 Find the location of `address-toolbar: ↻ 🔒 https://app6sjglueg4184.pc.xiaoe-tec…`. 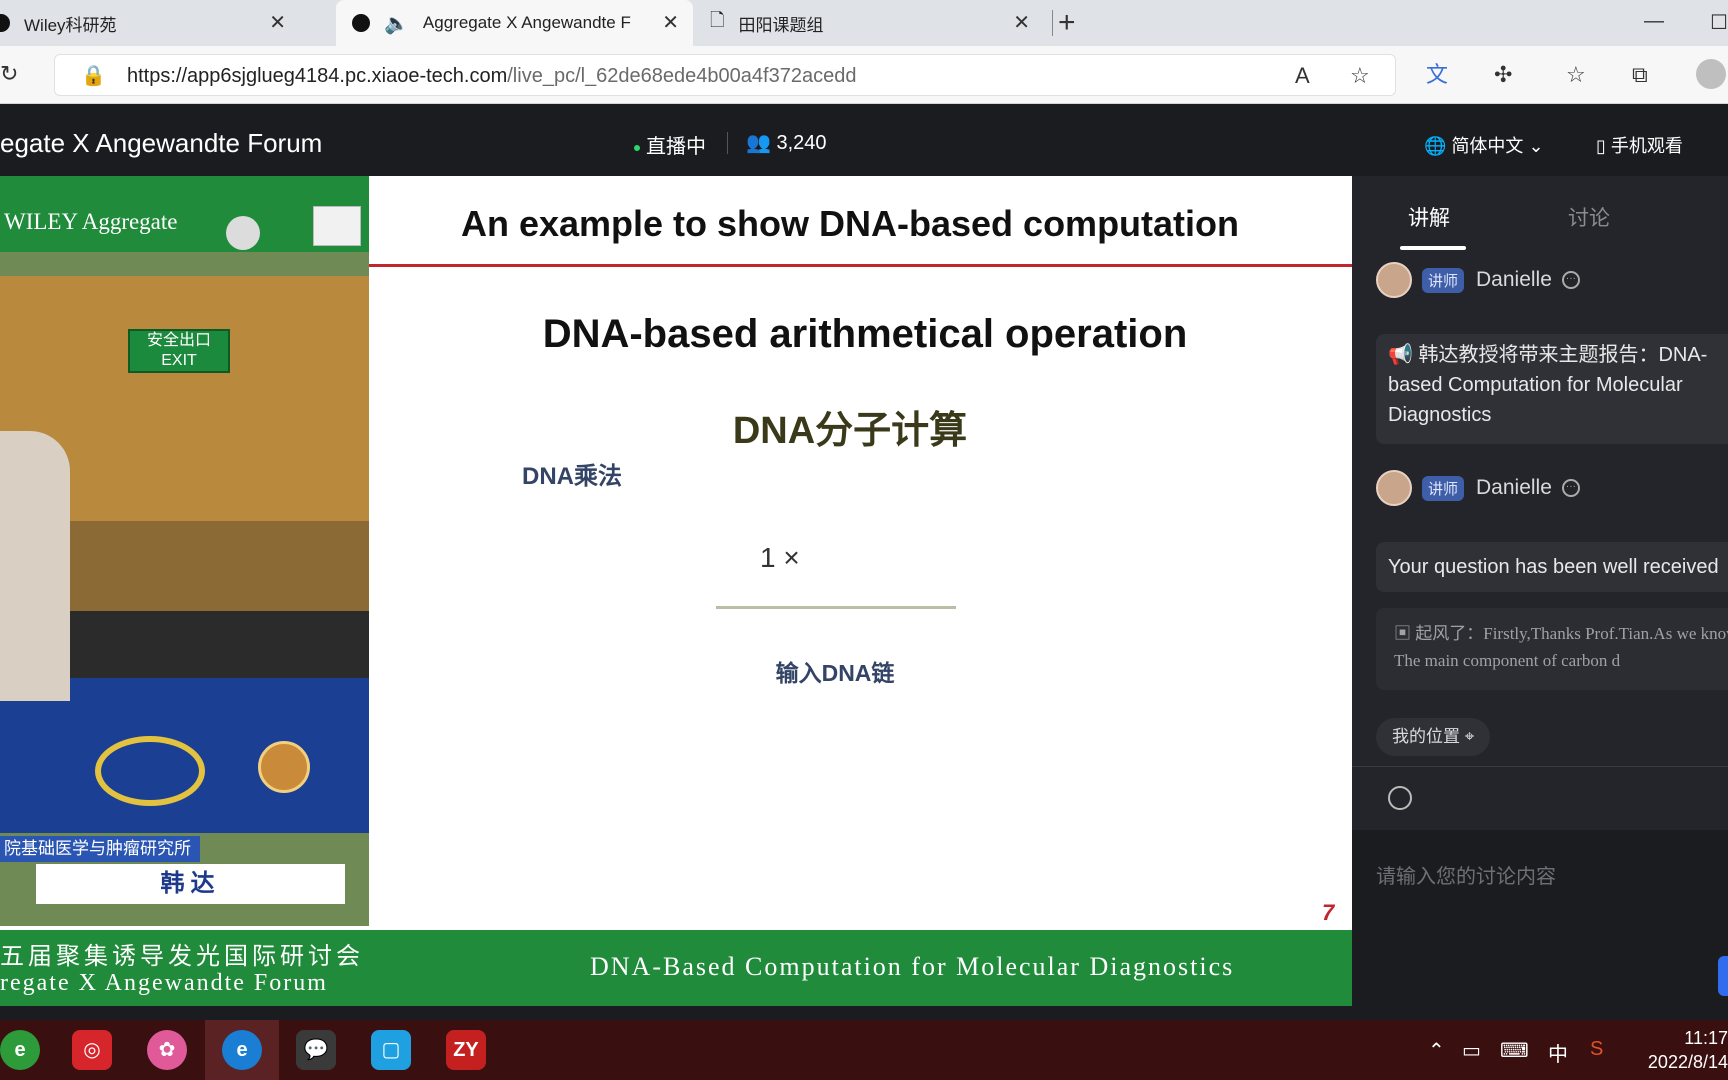

address-toolbar: ↻ 🔒 https://app6sjglueg4184.pc.xiaoe-tec… is located at coordinates (864, 75).